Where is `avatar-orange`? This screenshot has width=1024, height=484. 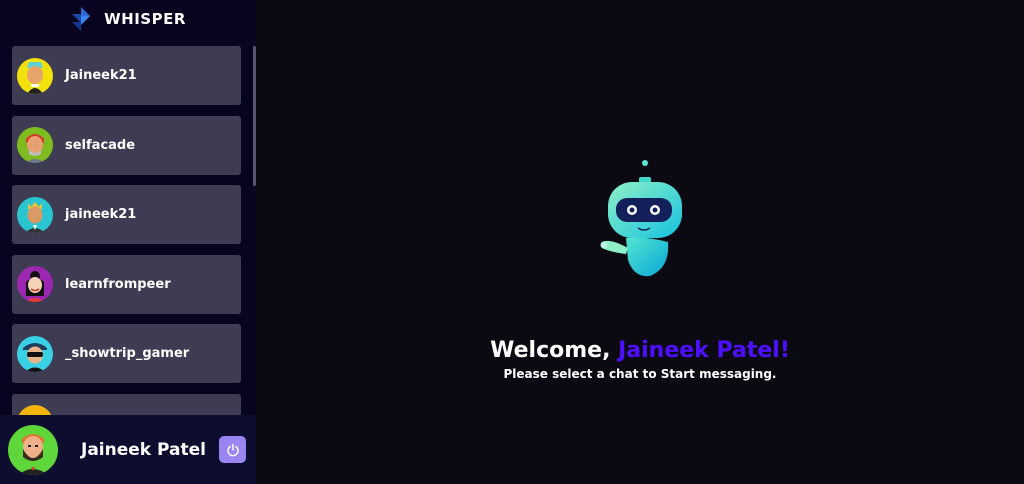 avatar-orange is located at coordinates (35, 410).